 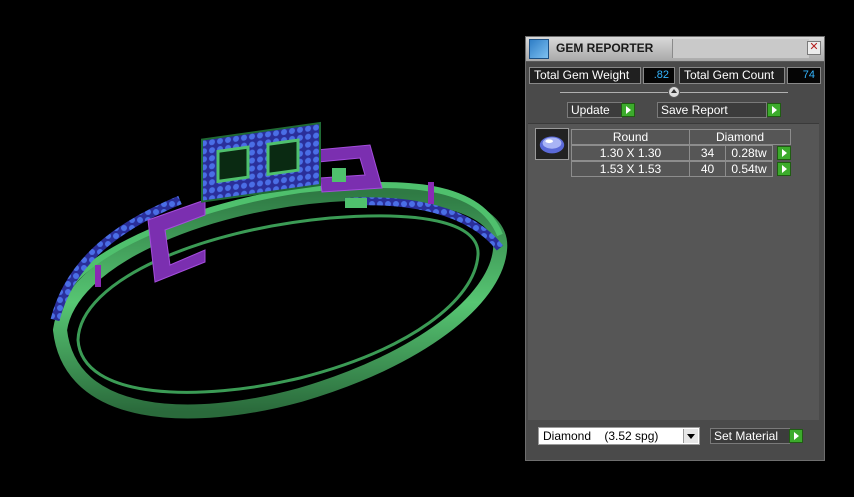 What do you see at coordinates (749, 153) in the screenshot?
I see `row-1-weight: 0.28tw` at bounding box center [749, 153].